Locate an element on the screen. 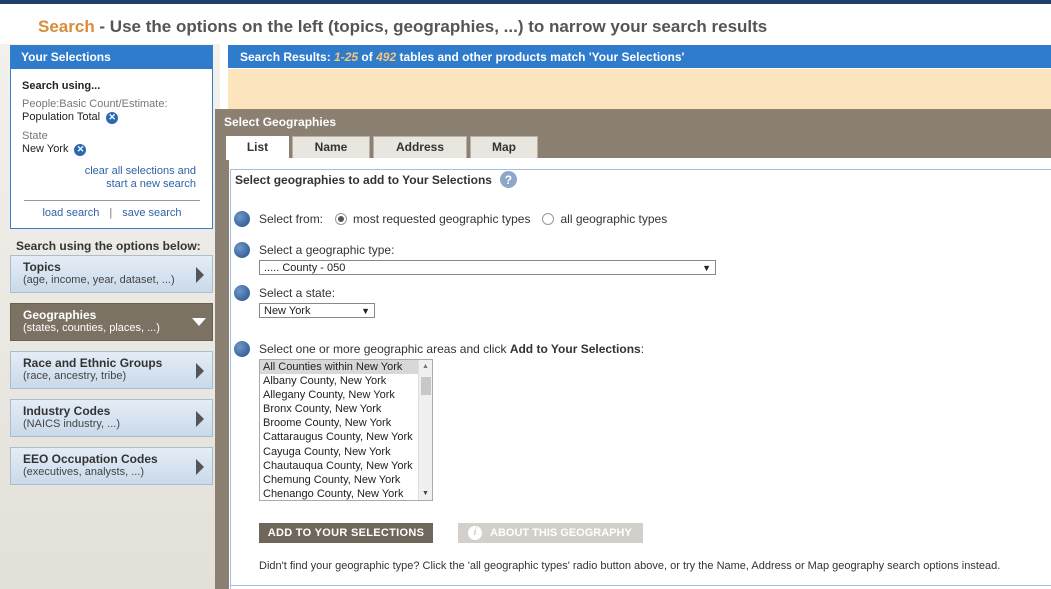 The height and width of the screenshot is (589, 1051). help-icon: ? is located at coordinates (508, 179).